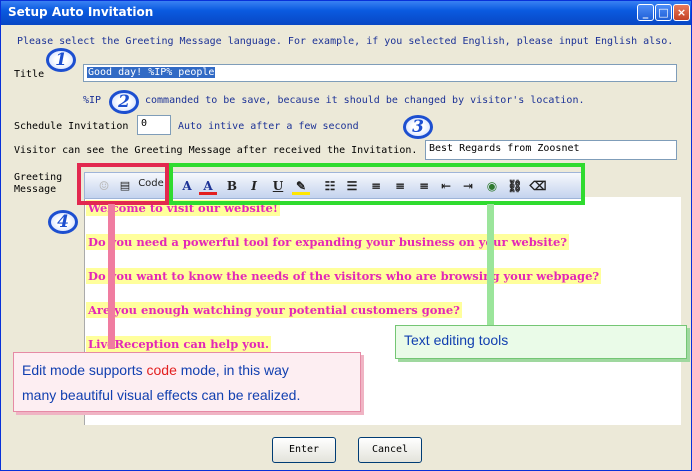 This screenshot has width=692, height=471. What do you see at coordinates (61, 60) in the screenshot?
I see `step-badge-1: 1` at bounding box center [61, 60].